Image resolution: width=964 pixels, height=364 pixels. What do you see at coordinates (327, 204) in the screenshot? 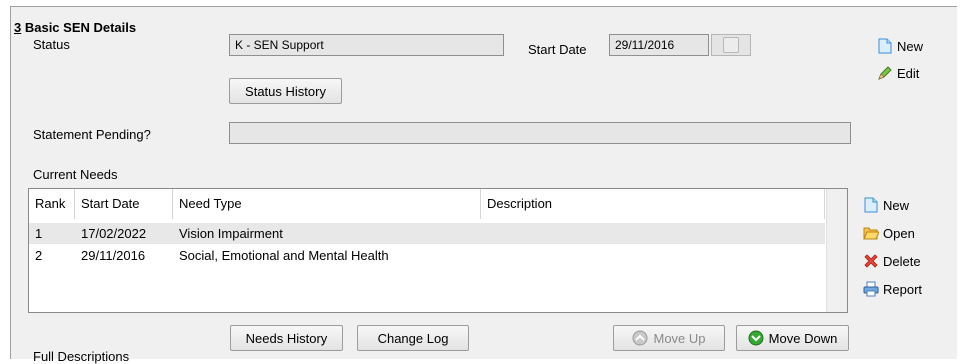
I see `column-header-need-type: Need Type` at bounding box center [327, 204].